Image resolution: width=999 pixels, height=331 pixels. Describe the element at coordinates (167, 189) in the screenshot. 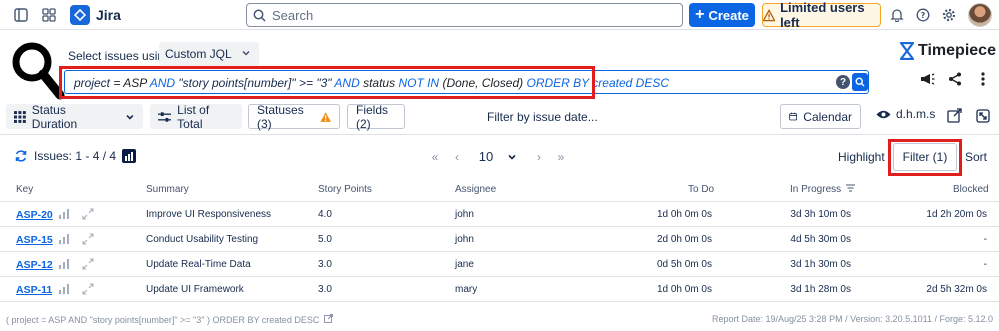

I see `column-header-summary: Summary` at that location.